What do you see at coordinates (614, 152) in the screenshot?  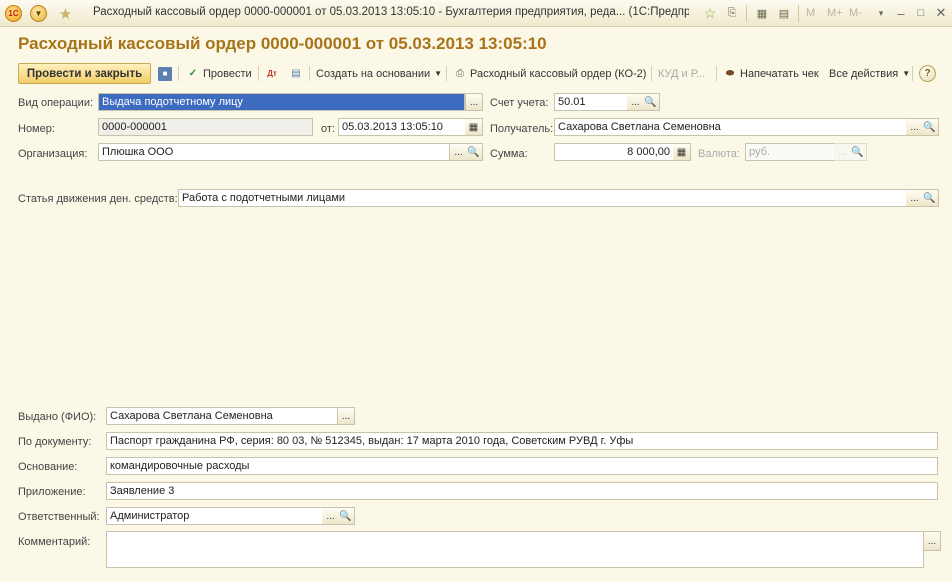 I see `amount-field: 8 000,00` at bounding box center [614, 152].